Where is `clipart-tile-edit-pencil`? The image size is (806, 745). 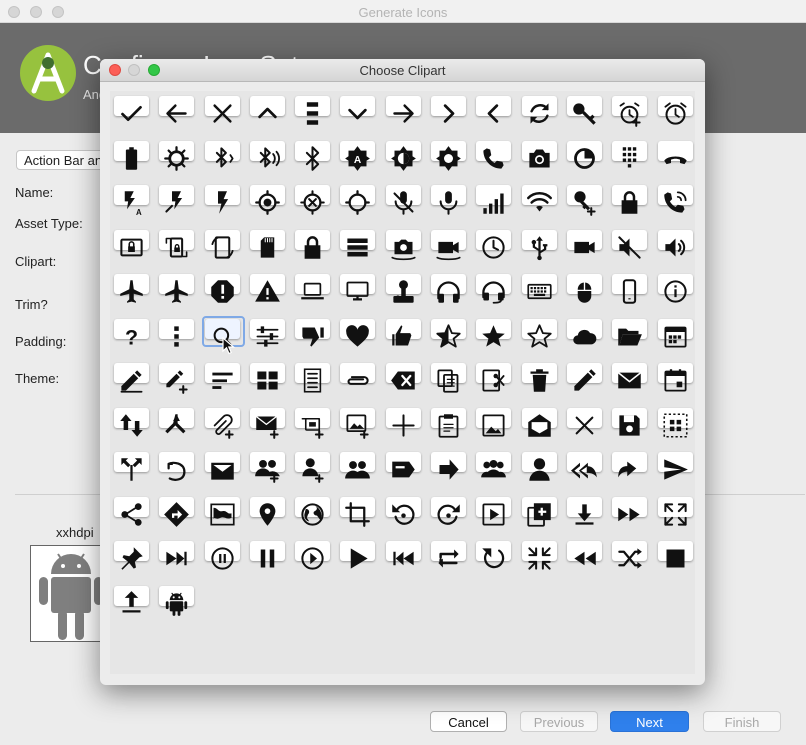 clipart-tile-edit-pencil is located at coordinates (131, 379).